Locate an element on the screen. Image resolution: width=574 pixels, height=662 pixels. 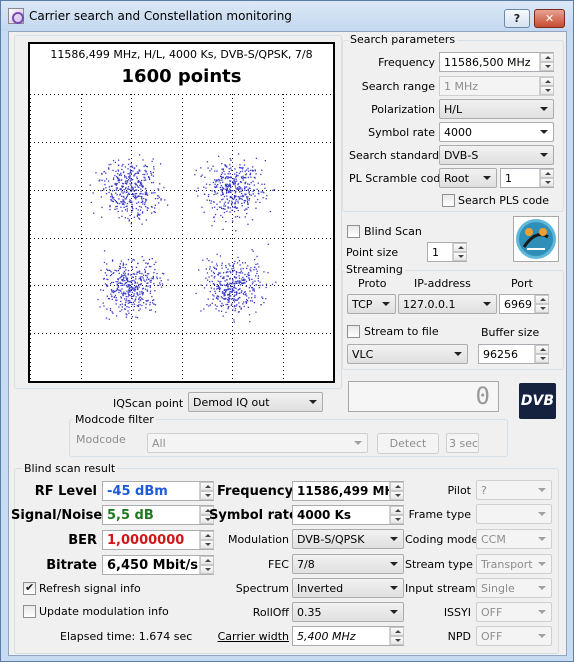
pilot-select: ? is located at coordinates (514, 490).